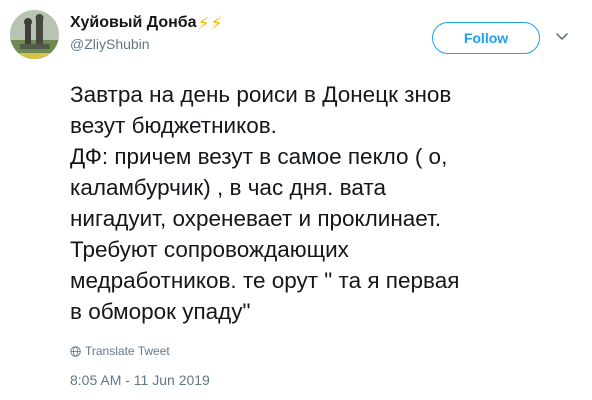 This screenshot has width=592, height=400. What do you see at coordinates (133, 23) in the screenshot?
I see `display-name: Хуйовый Донба` at bounding box center [133, 23].